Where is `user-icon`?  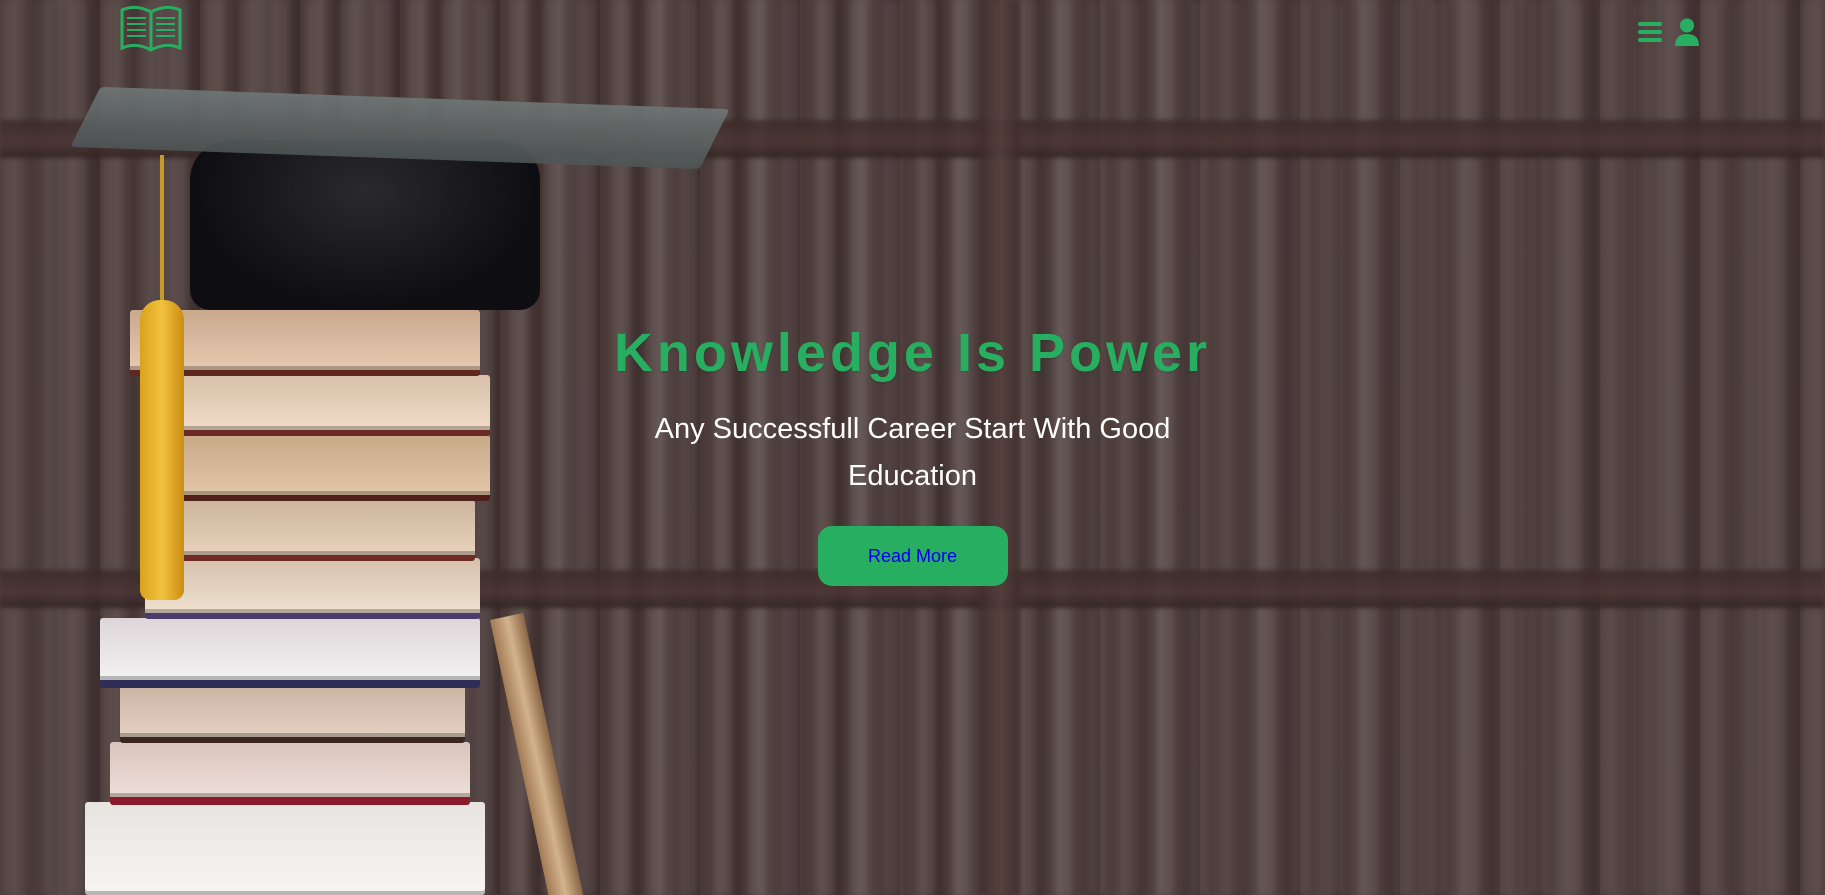
user-icon is located at coordinates (1687, 34).